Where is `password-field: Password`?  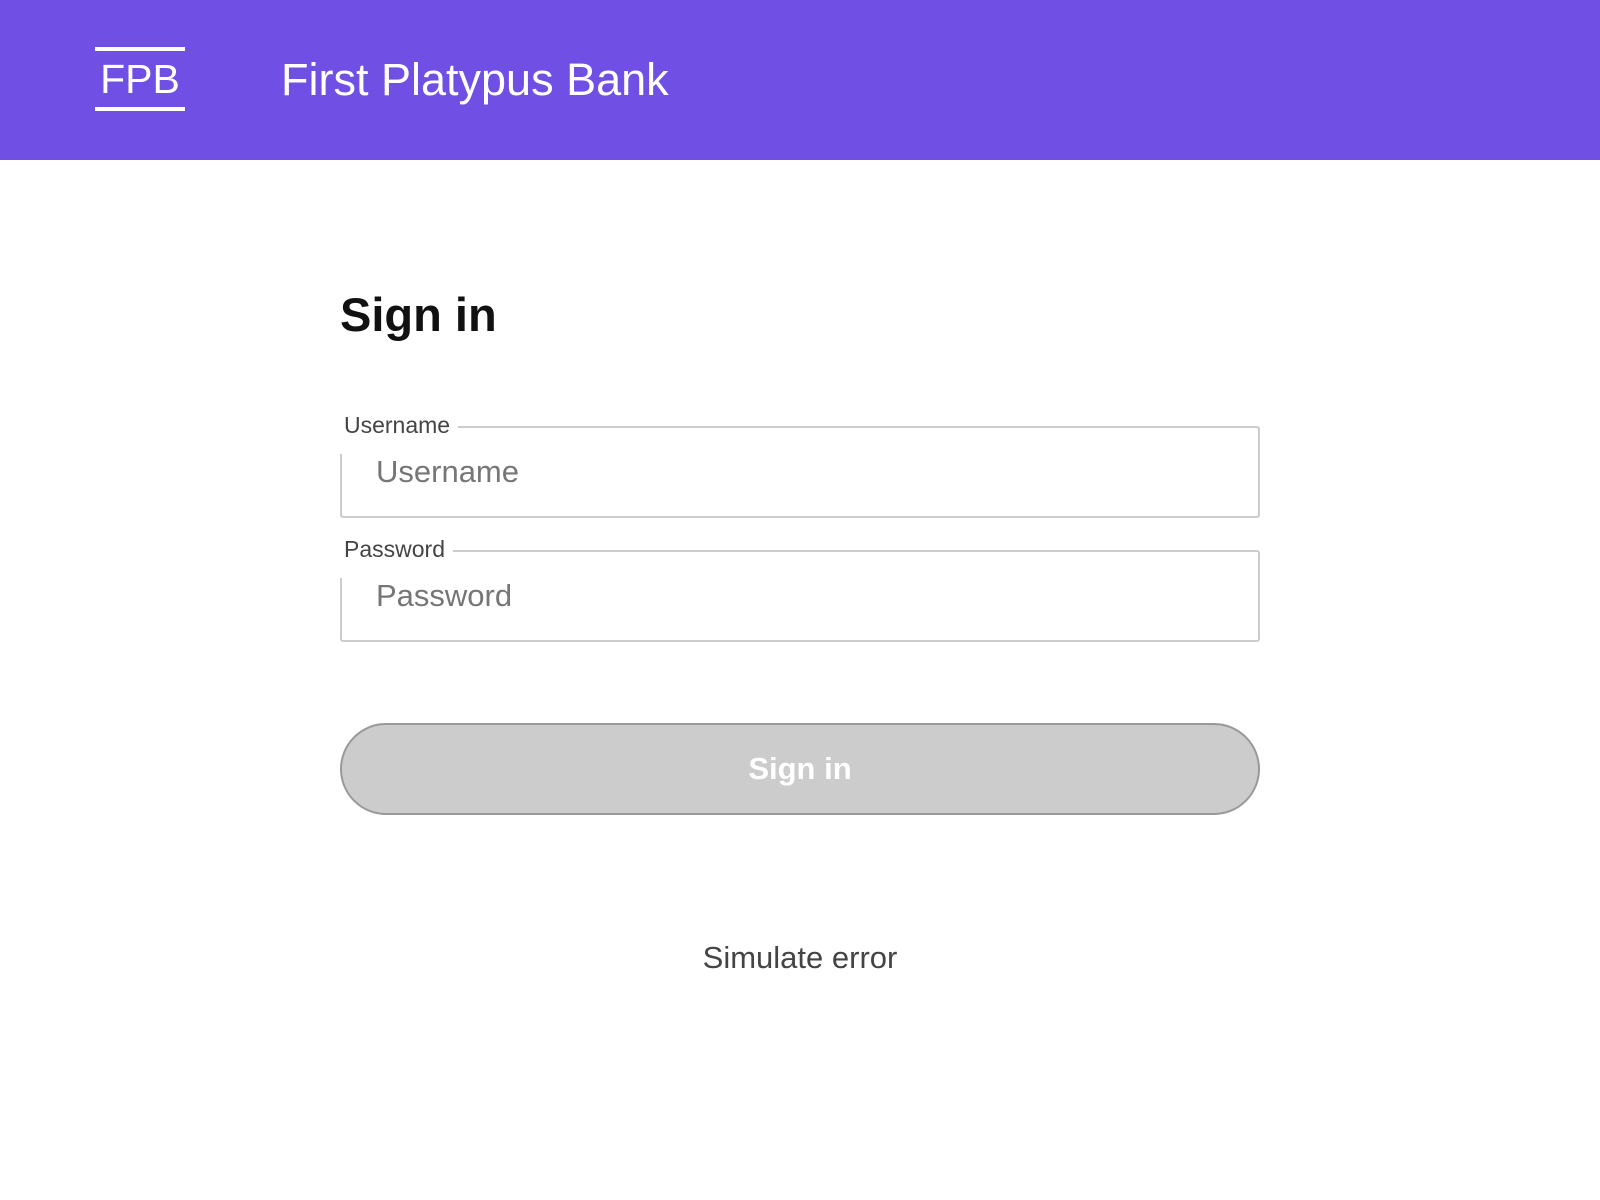
password-field: Password is located at coordinates (799, 588).